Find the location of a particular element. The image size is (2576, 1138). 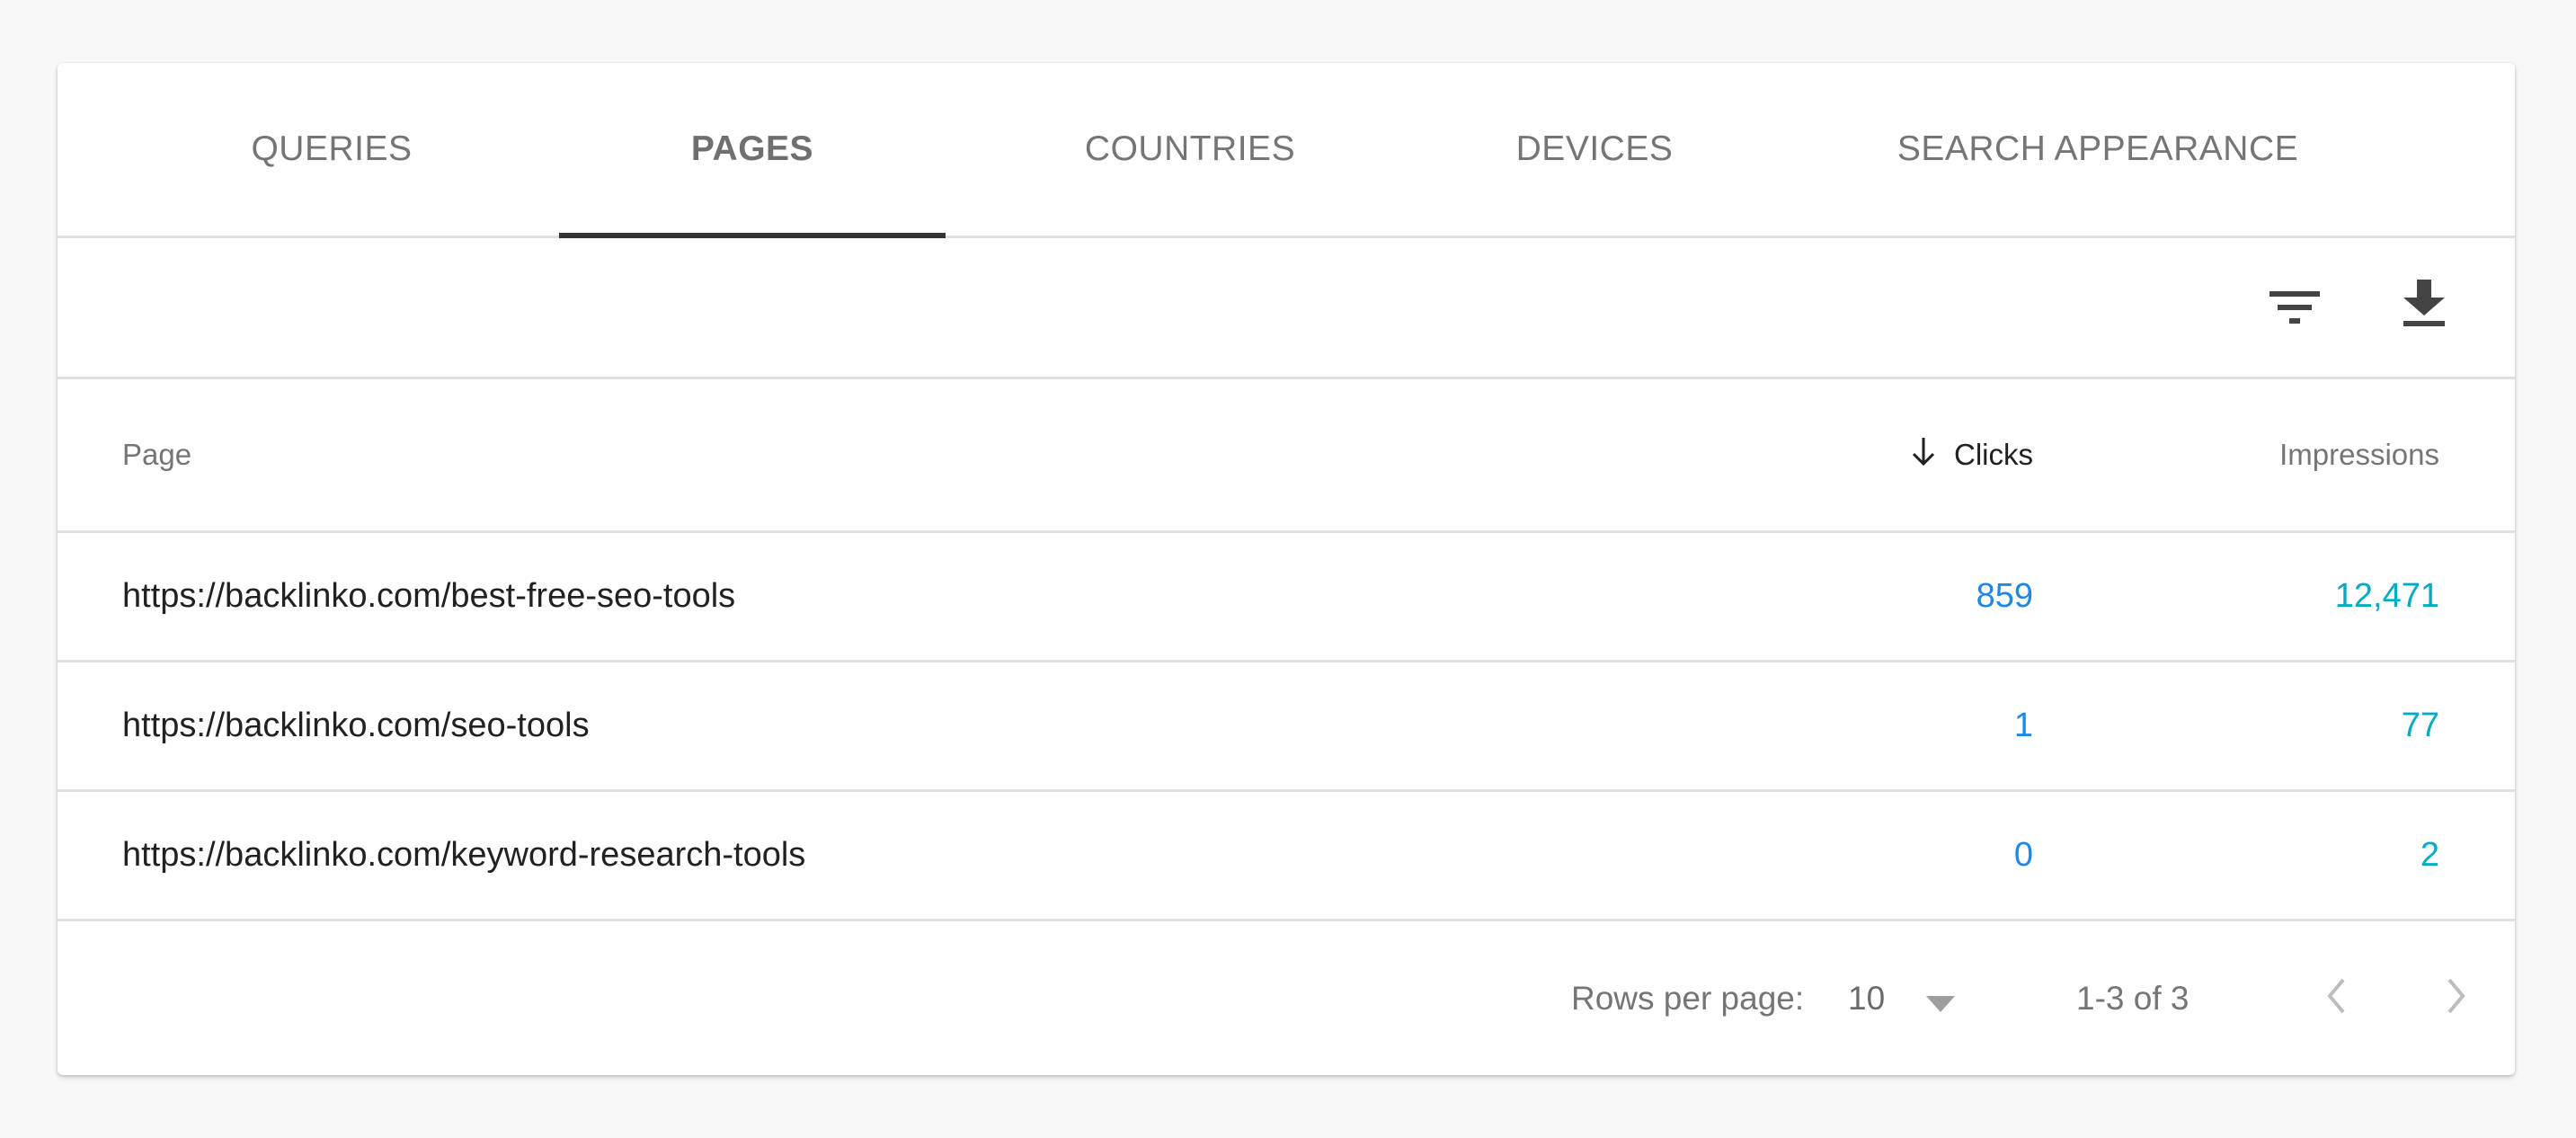

tab-pages: PAGES is located at coordinates (752, 150).